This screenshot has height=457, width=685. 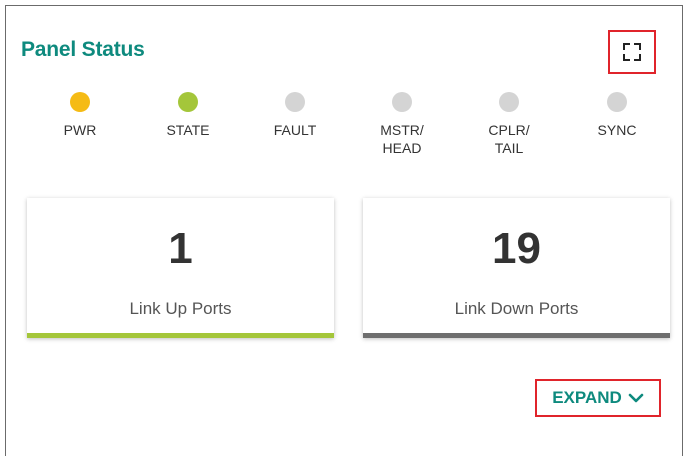 What do you see at coordinates (516, 335) in the screenshot?
I see `link-down-bar` at bounding box center [516, 335].